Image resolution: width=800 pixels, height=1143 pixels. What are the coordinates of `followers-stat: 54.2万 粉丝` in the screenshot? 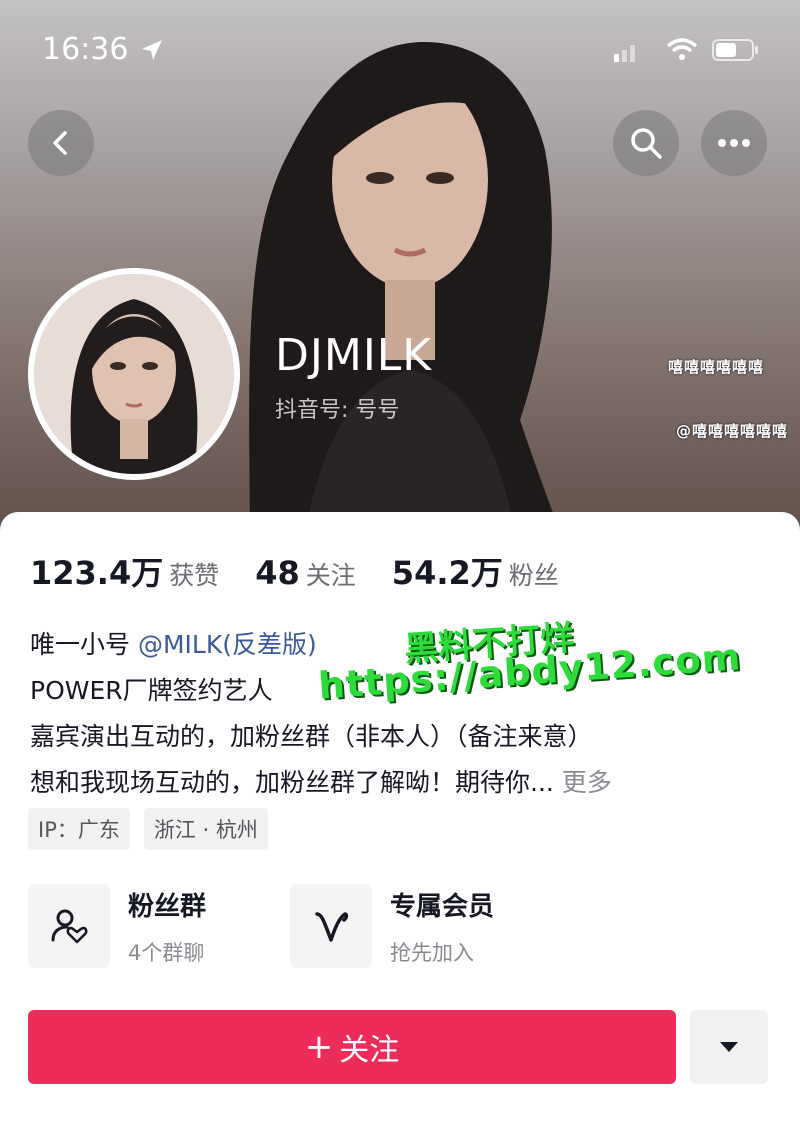 It's located at (475, 571).